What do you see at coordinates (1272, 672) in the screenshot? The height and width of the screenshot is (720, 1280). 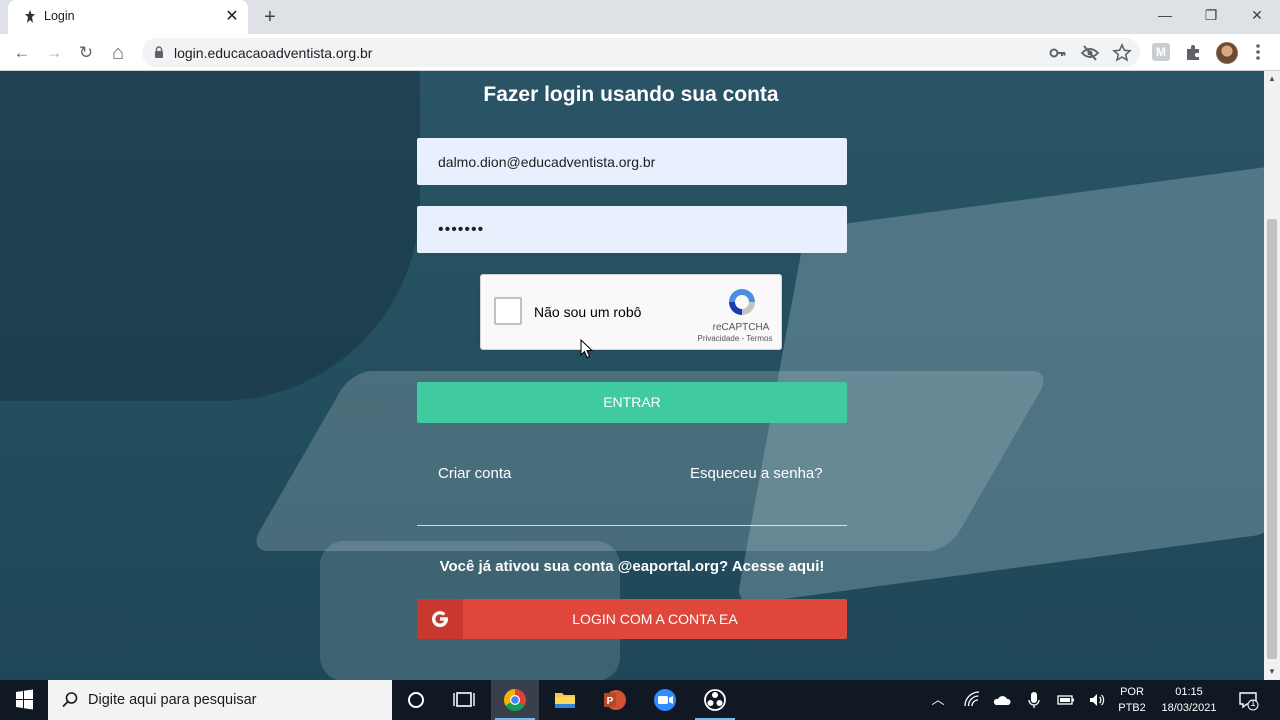 I see `scroll-down-icon: ▼` at bounding box center [1272, 672].